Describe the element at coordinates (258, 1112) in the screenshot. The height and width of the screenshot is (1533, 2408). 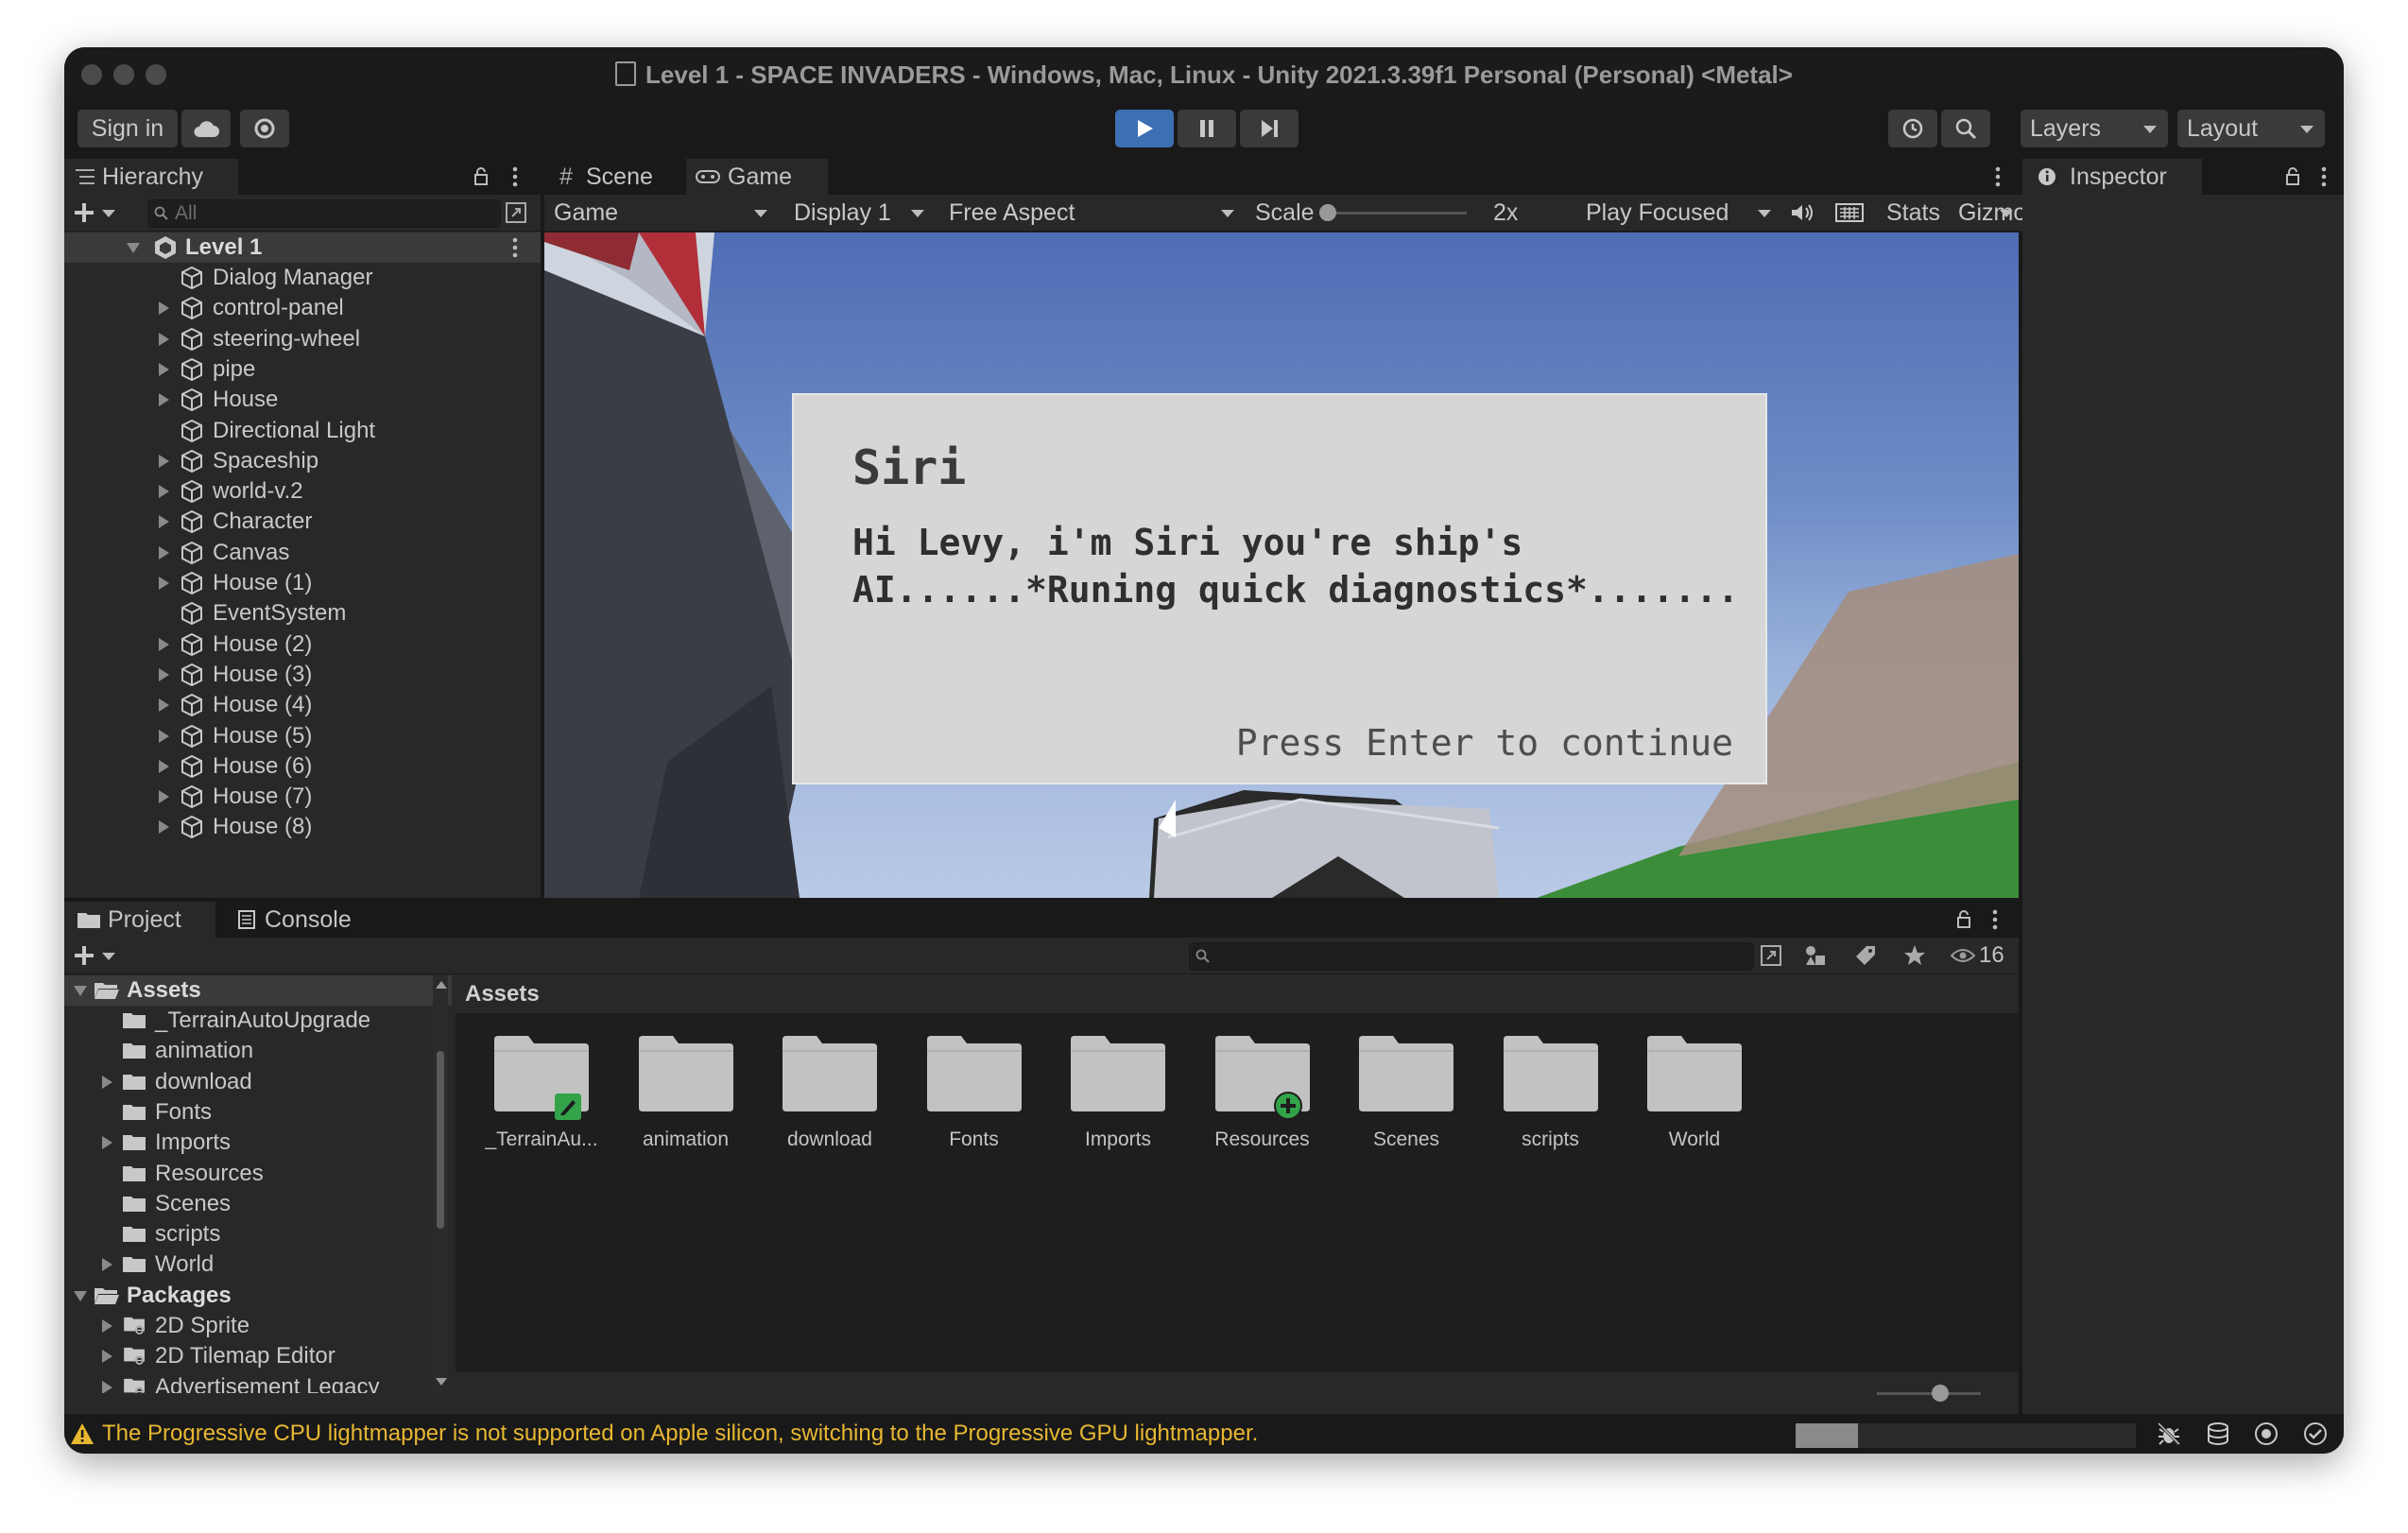
I see `tree-item-folder: Fonts` at that location.